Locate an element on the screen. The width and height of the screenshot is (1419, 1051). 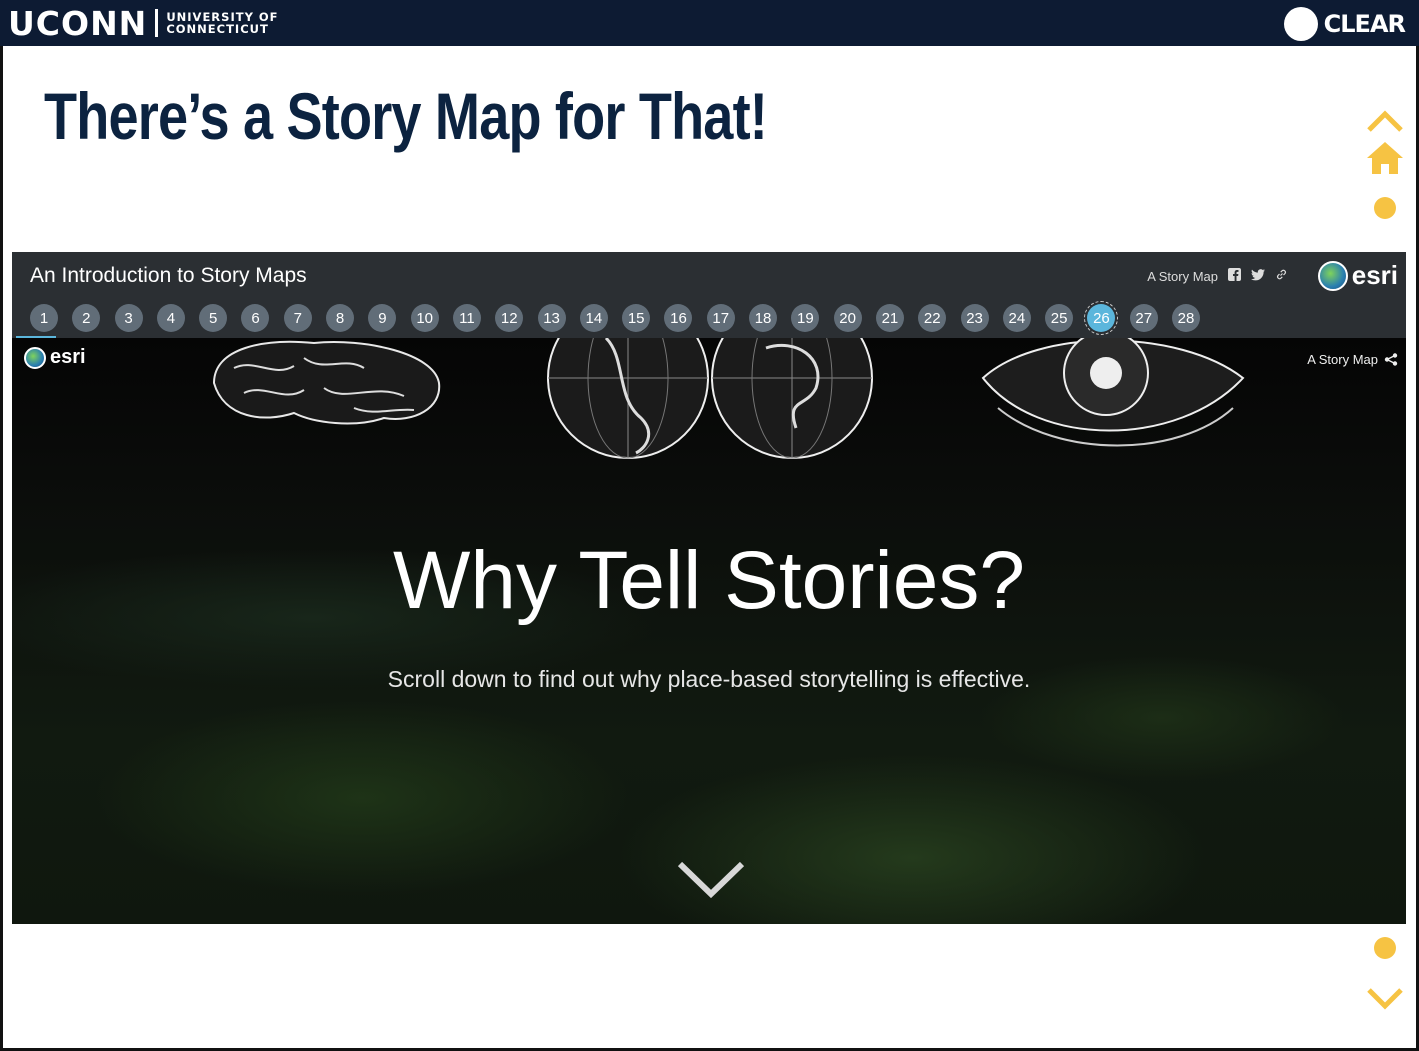
tab-2: 2 is located at coordinates (86, 318).